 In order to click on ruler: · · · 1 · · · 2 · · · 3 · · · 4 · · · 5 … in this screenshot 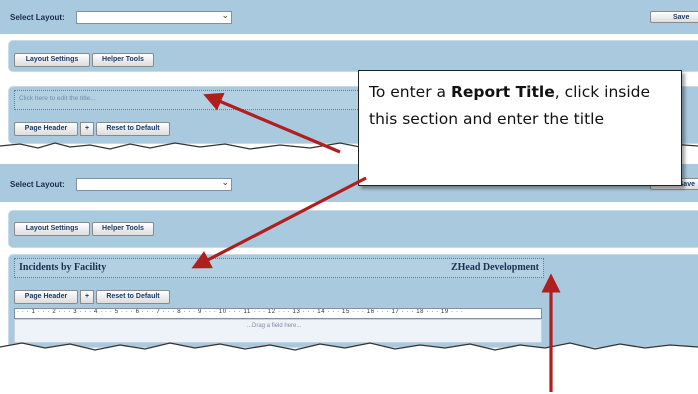, I will do `click(278, 313)`.